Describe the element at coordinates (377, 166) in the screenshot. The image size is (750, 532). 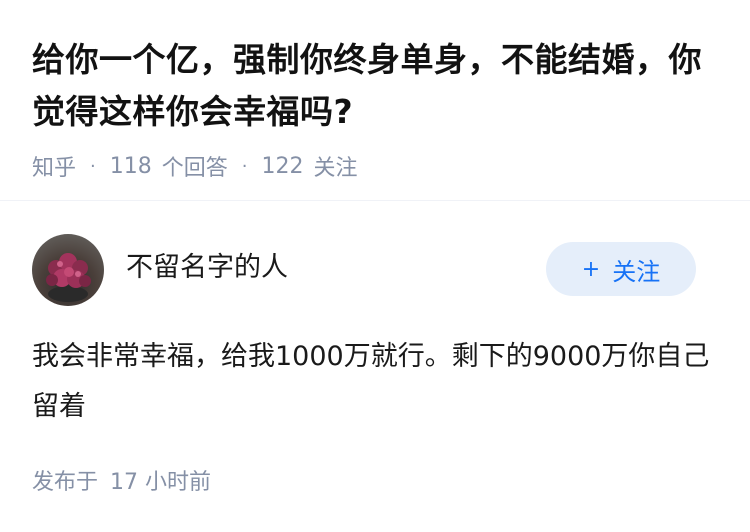
I see `question-meta: 知乎 · 118 个回答 · 122 关注` at that location.